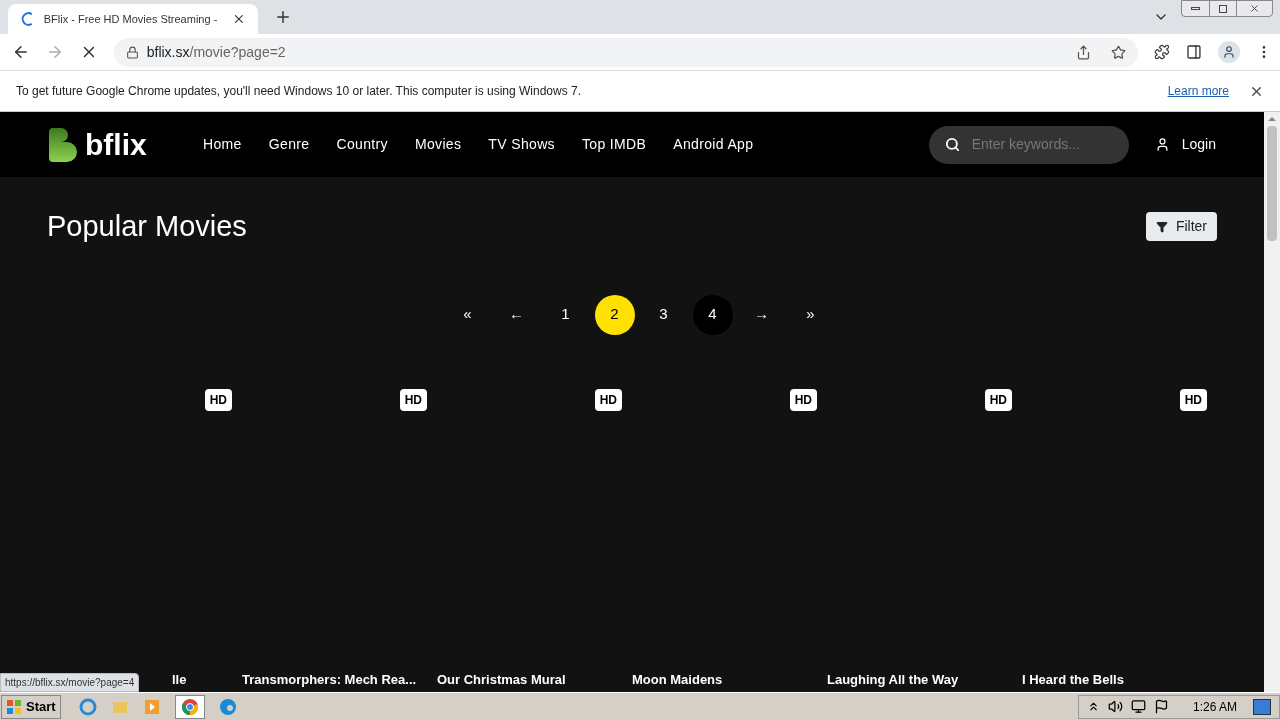  Describe the element at coordinates (713, 144) in the screenshot. I see `nav-link: Android App` at that location.